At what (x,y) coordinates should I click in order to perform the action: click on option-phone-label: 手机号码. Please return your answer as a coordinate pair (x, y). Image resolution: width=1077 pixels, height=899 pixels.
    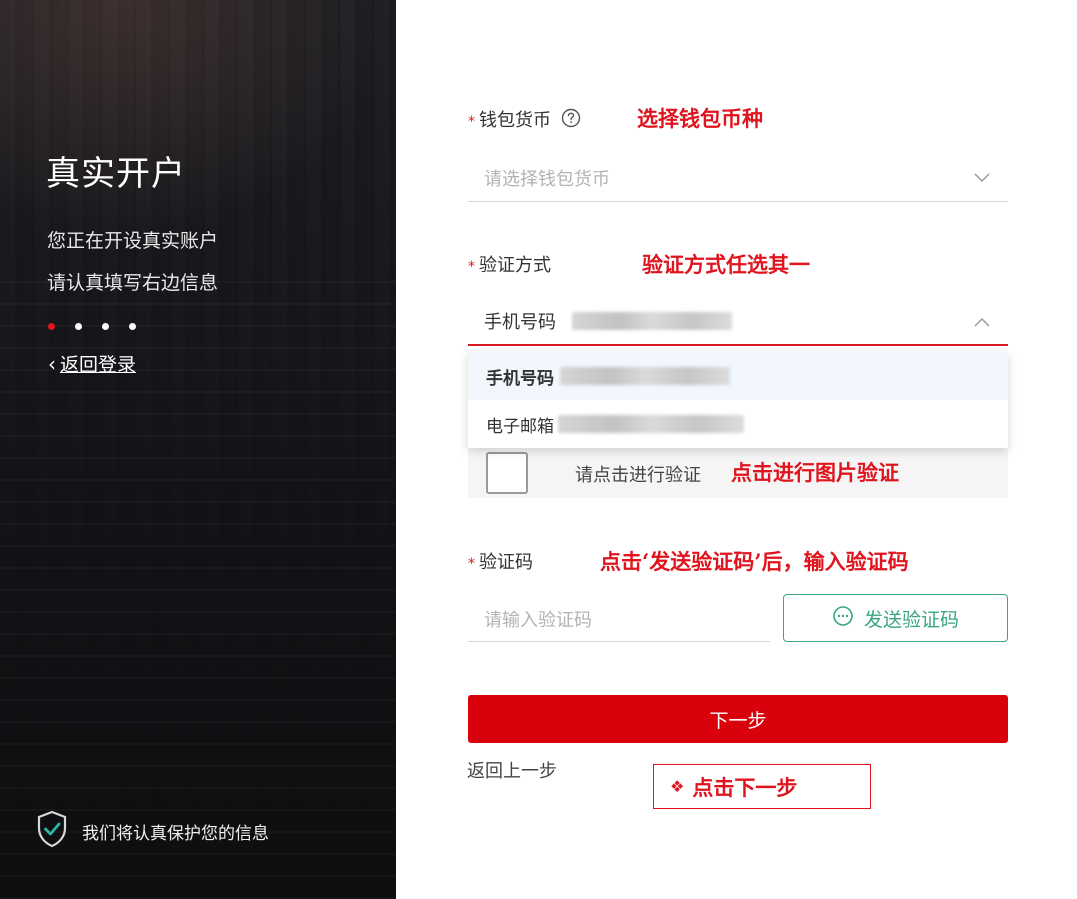
    Looking at the image, I should click on (520, 378).